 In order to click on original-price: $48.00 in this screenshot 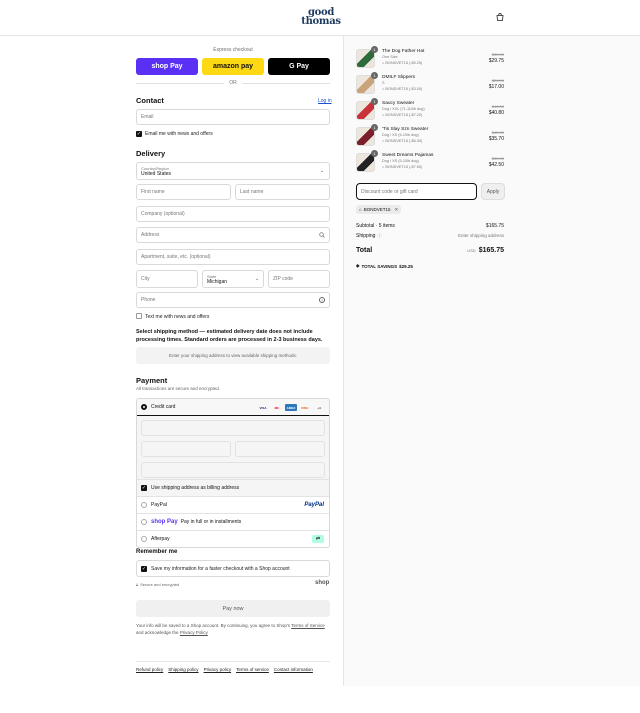, I will do `click(497, 106)`.